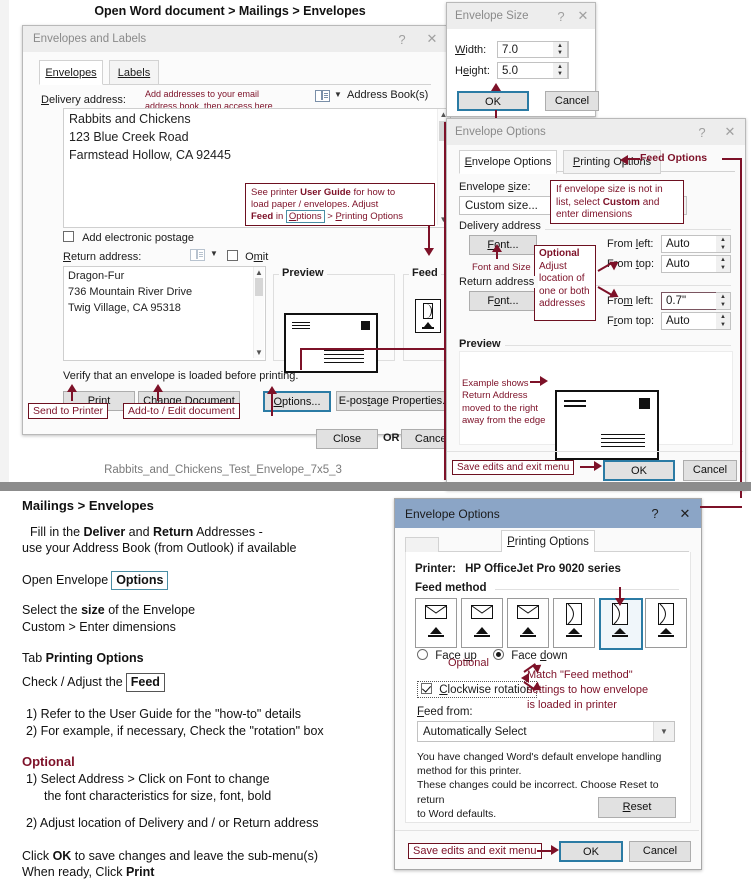  I want to click on width-label: Width:, so click(471, 50).